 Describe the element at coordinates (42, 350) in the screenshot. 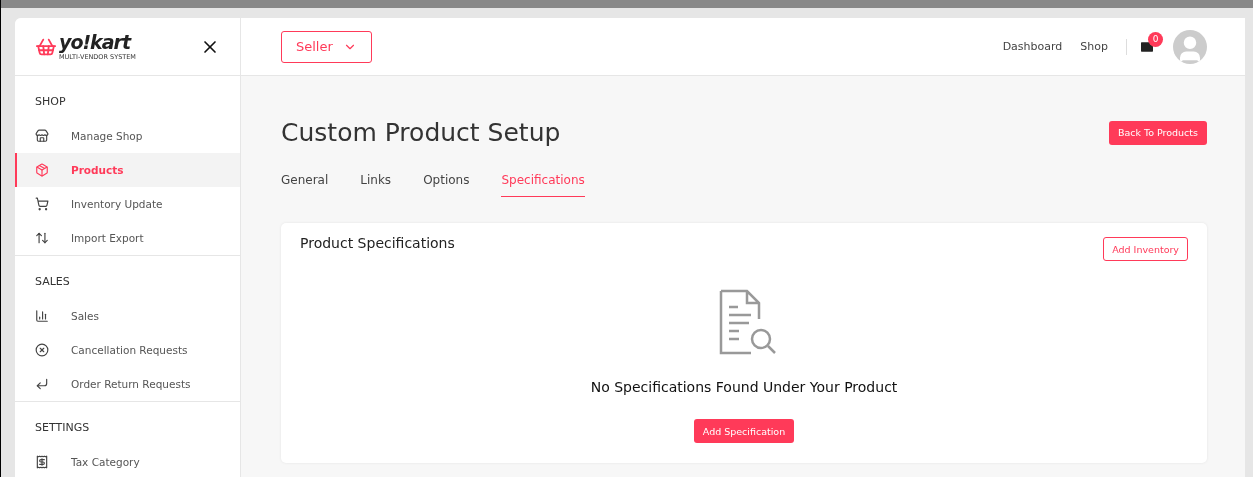

I see `cancel-icon` at that location.